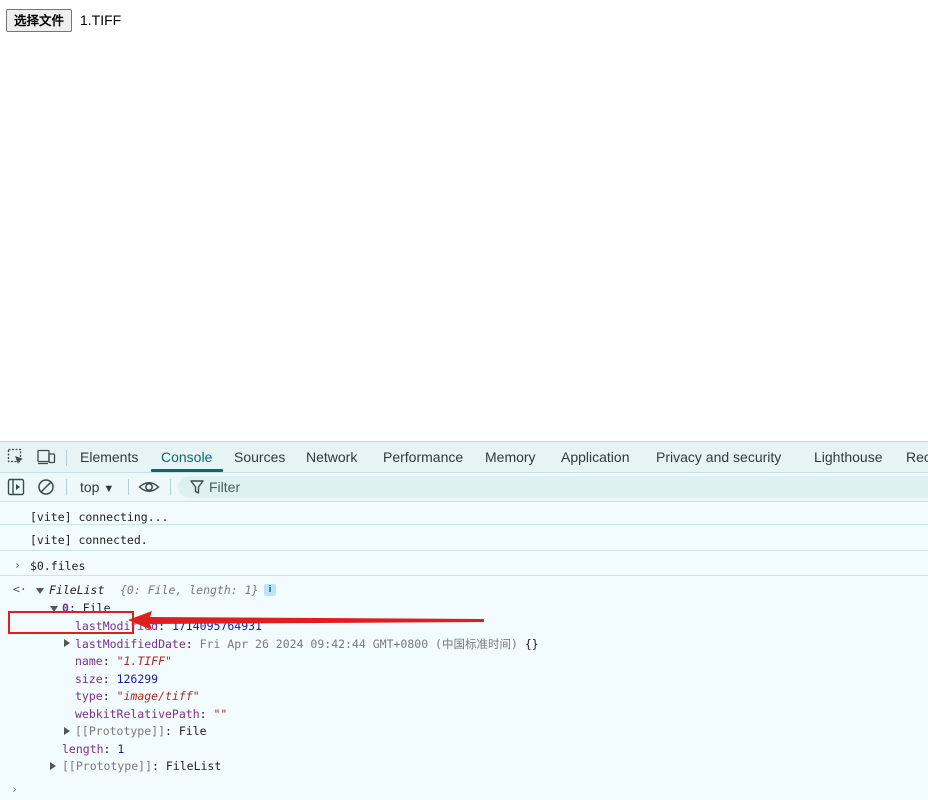 The width and height of the screenshot is (928, 800). What do you see at coordinates (39, 20) in the screenshot?
I see `choose-file-button: 选择文件` at bounding box center [39, 20].